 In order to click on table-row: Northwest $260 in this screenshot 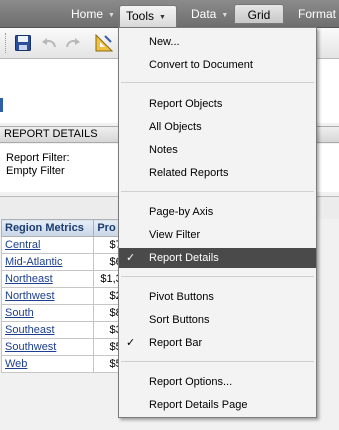, I will do `click(68, 296)`.